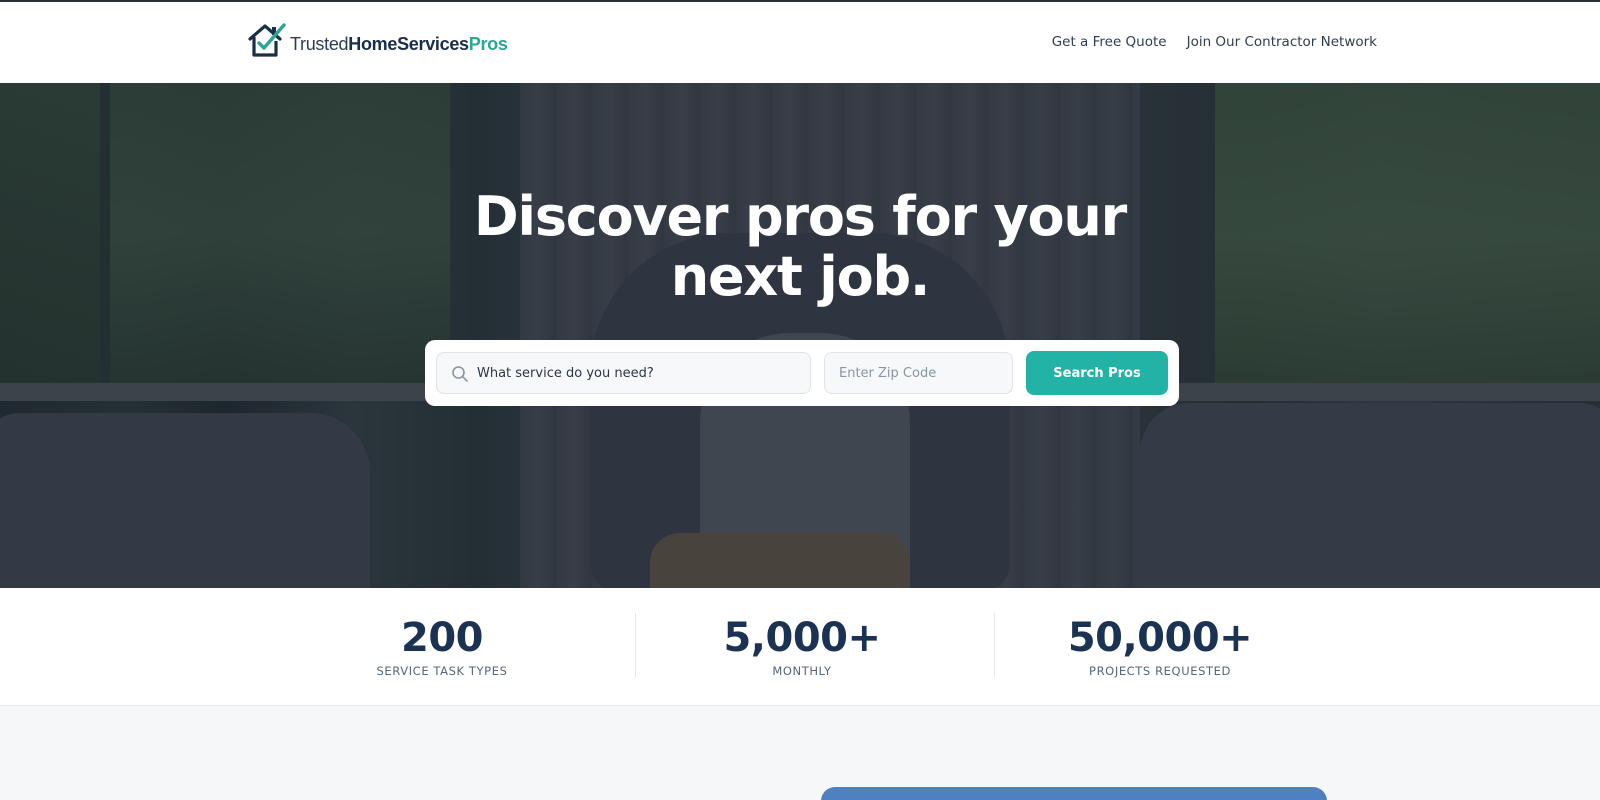  What do you see at coordinates (319, 44) in the screenshot?
I see `logo-text-part1: Trusted` at bounding box center [319, 44].